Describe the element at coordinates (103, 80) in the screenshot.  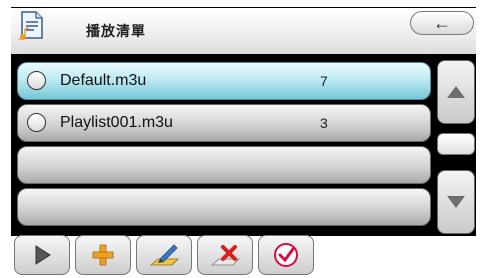
I see `playlist-name: Default.m3u` at that location.